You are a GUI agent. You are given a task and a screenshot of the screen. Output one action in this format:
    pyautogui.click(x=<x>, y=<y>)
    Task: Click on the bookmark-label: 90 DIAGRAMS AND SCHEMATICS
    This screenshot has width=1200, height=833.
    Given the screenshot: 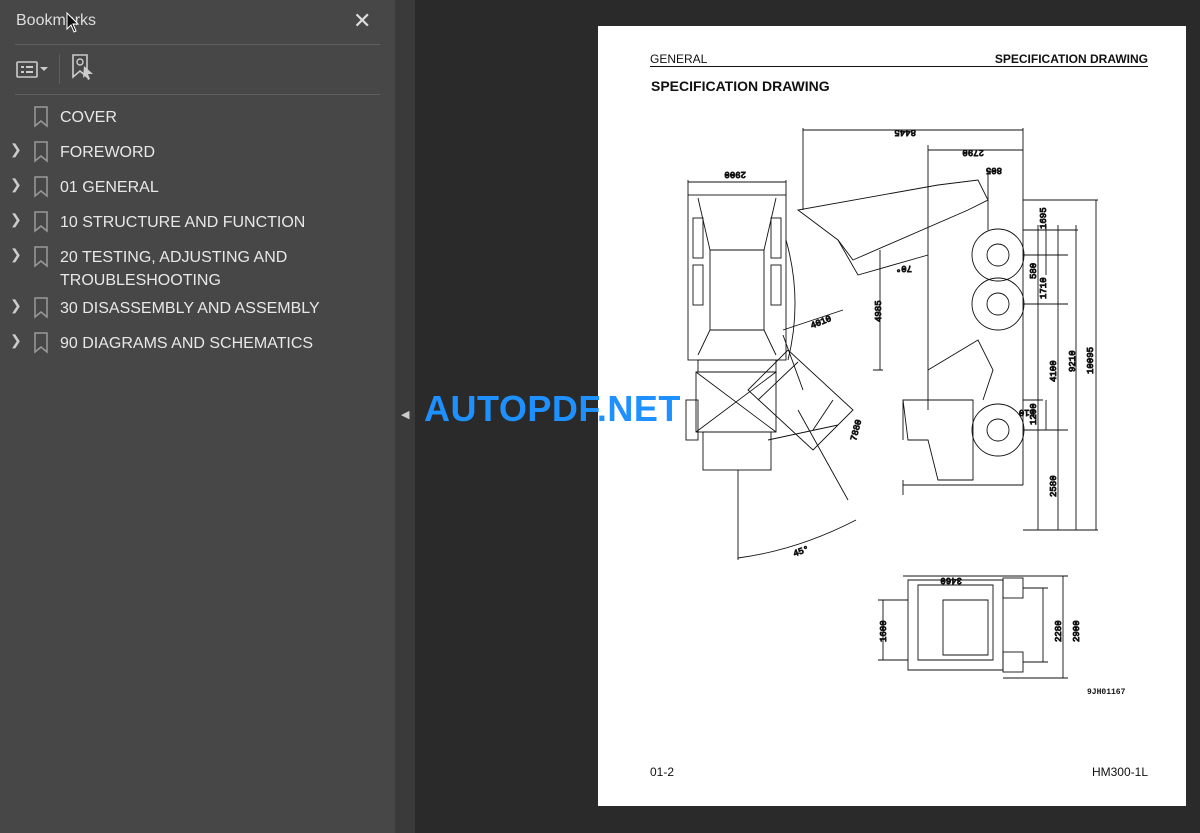 What is the action you would take?
    pyautogui.click(x=187, y=343)
    